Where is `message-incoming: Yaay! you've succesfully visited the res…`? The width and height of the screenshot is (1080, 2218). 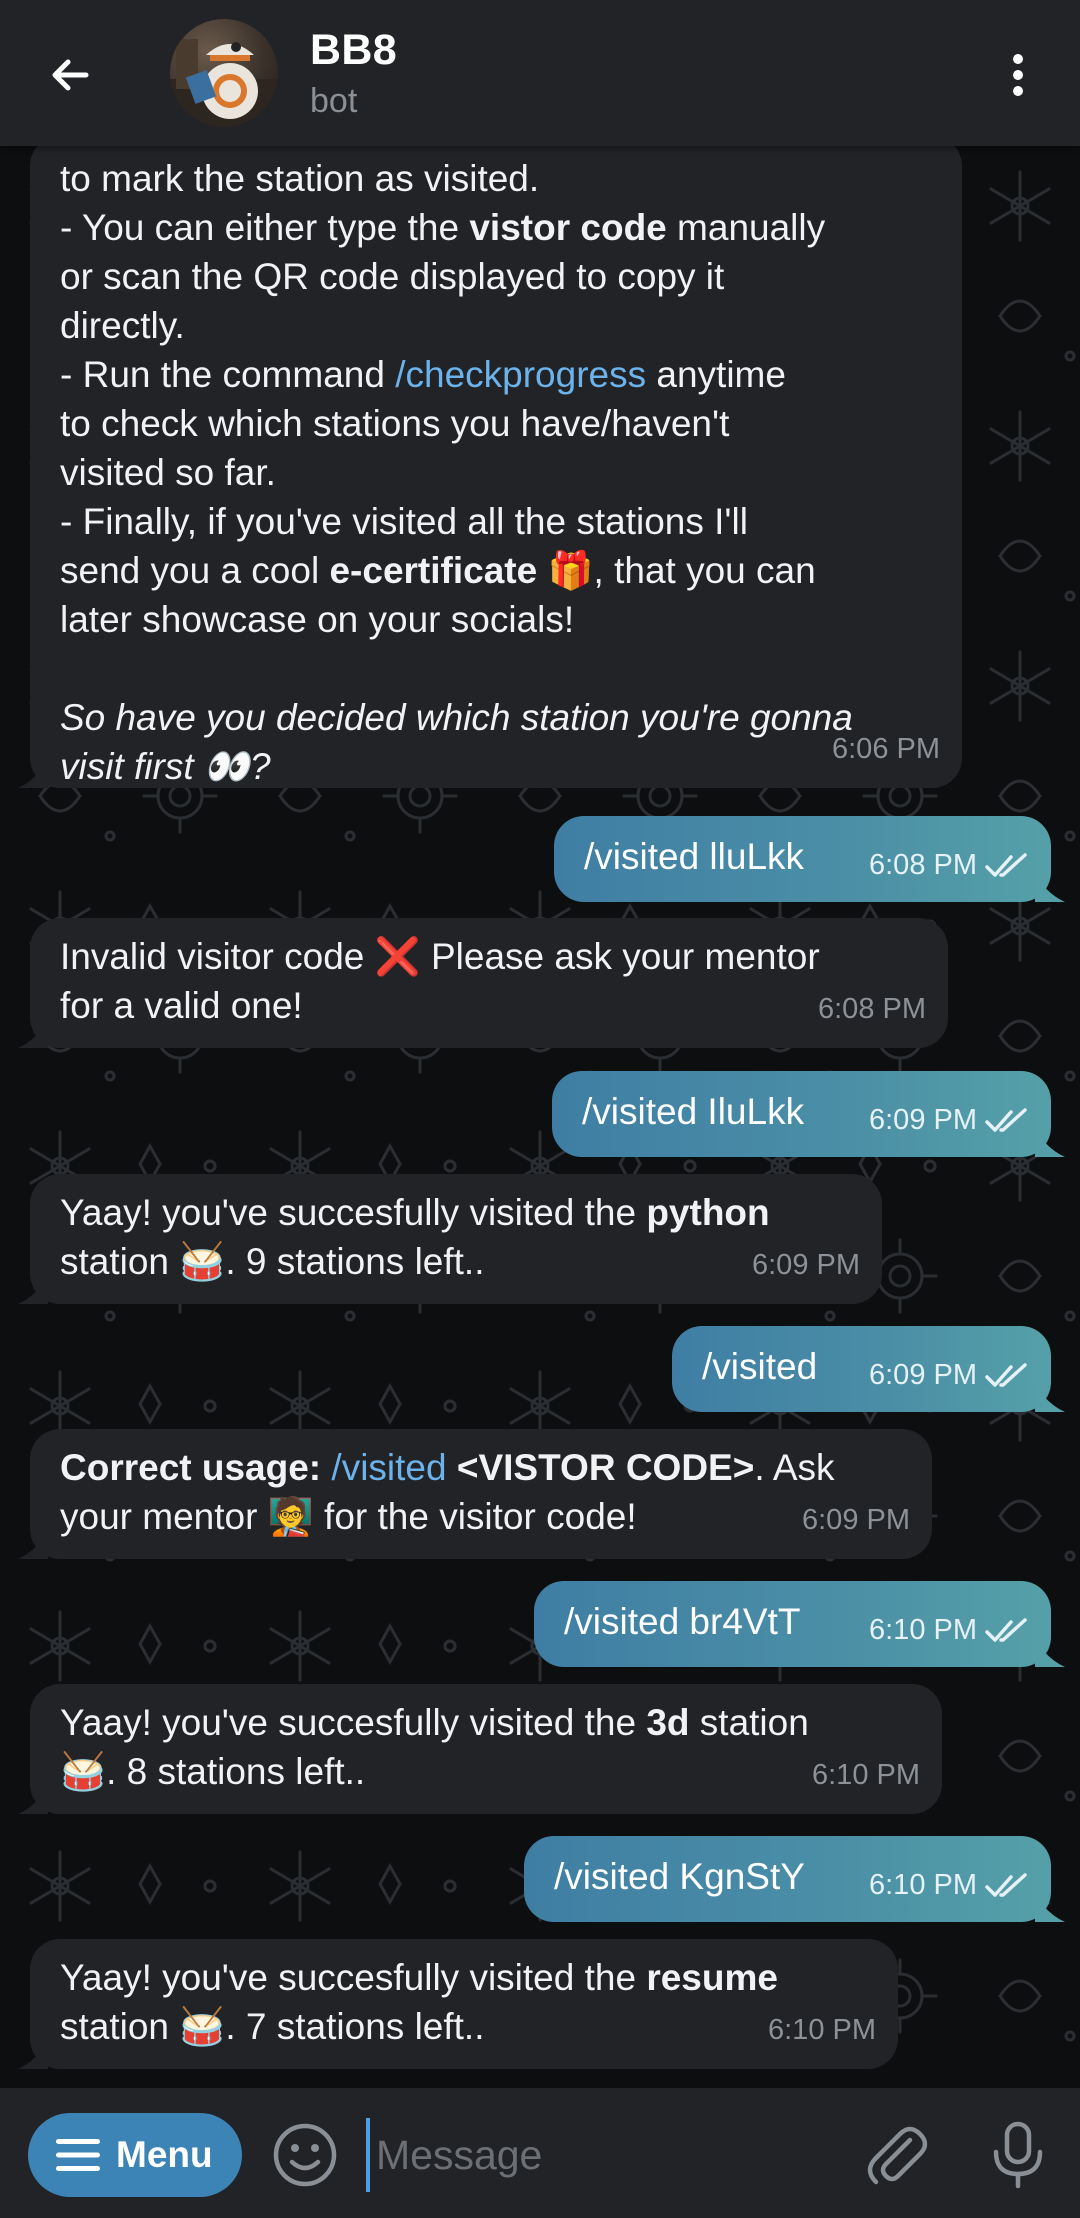 message-incoming: Yaay! you've succesfully visited the res… is located at coordinates (458, 2004).